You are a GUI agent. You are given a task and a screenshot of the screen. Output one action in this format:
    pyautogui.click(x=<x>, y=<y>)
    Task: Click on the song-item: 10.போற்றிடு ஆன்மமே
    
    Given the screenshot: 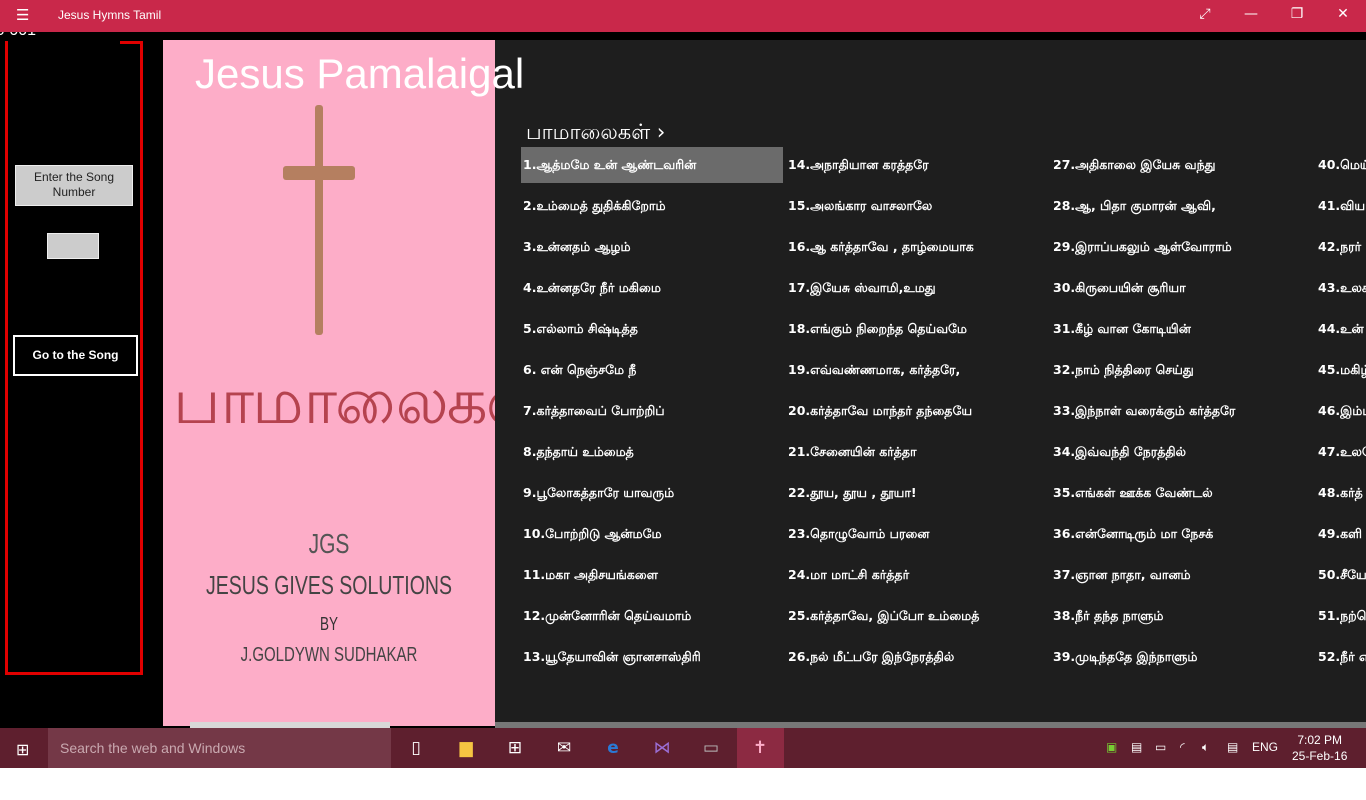 What is the action you would take?
    pyautogui.click(x=652, y=534)
    